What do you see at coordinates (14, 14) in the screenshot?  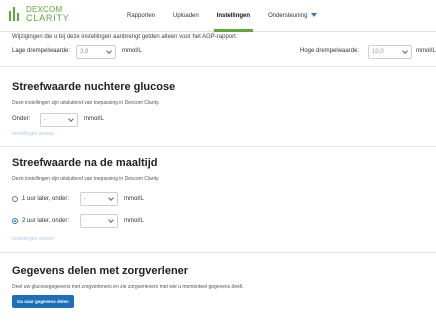 I see `logo-bars-icon` at bounding box center [14, 14].